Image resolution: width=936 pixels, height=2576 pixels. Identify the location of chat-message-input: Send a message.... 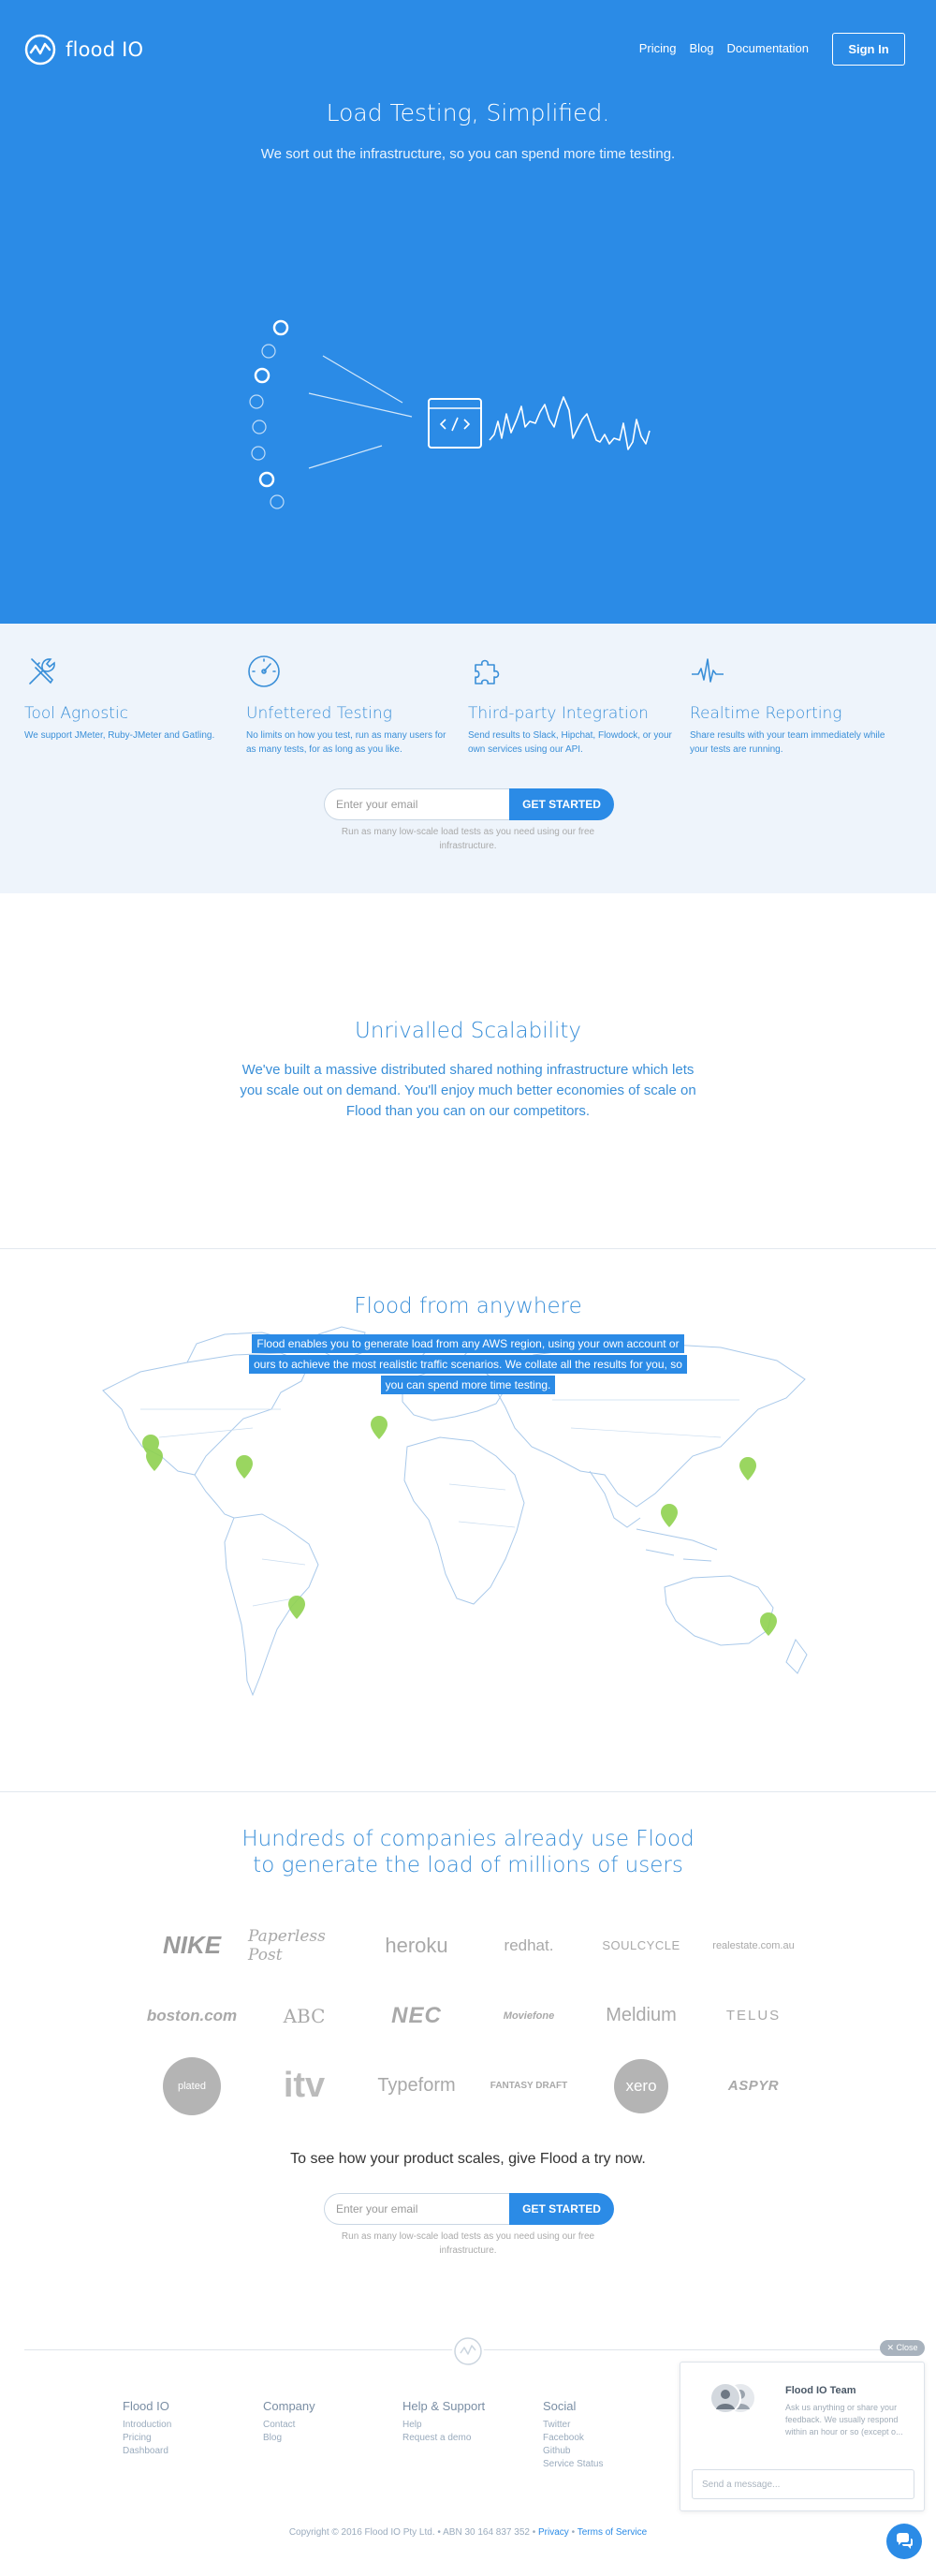
(803, 2484).